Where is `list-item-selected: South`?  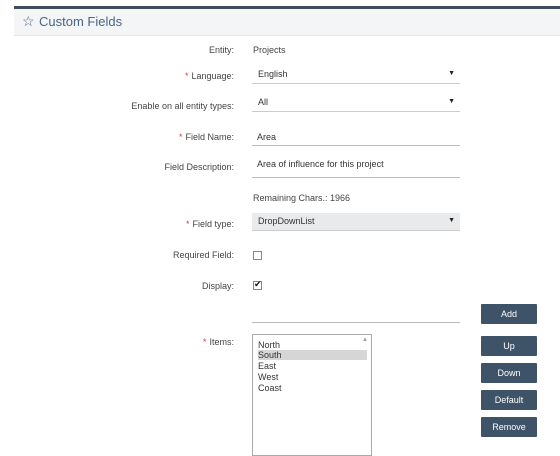 list-item-selected: South is located at coordinates (312, 355).